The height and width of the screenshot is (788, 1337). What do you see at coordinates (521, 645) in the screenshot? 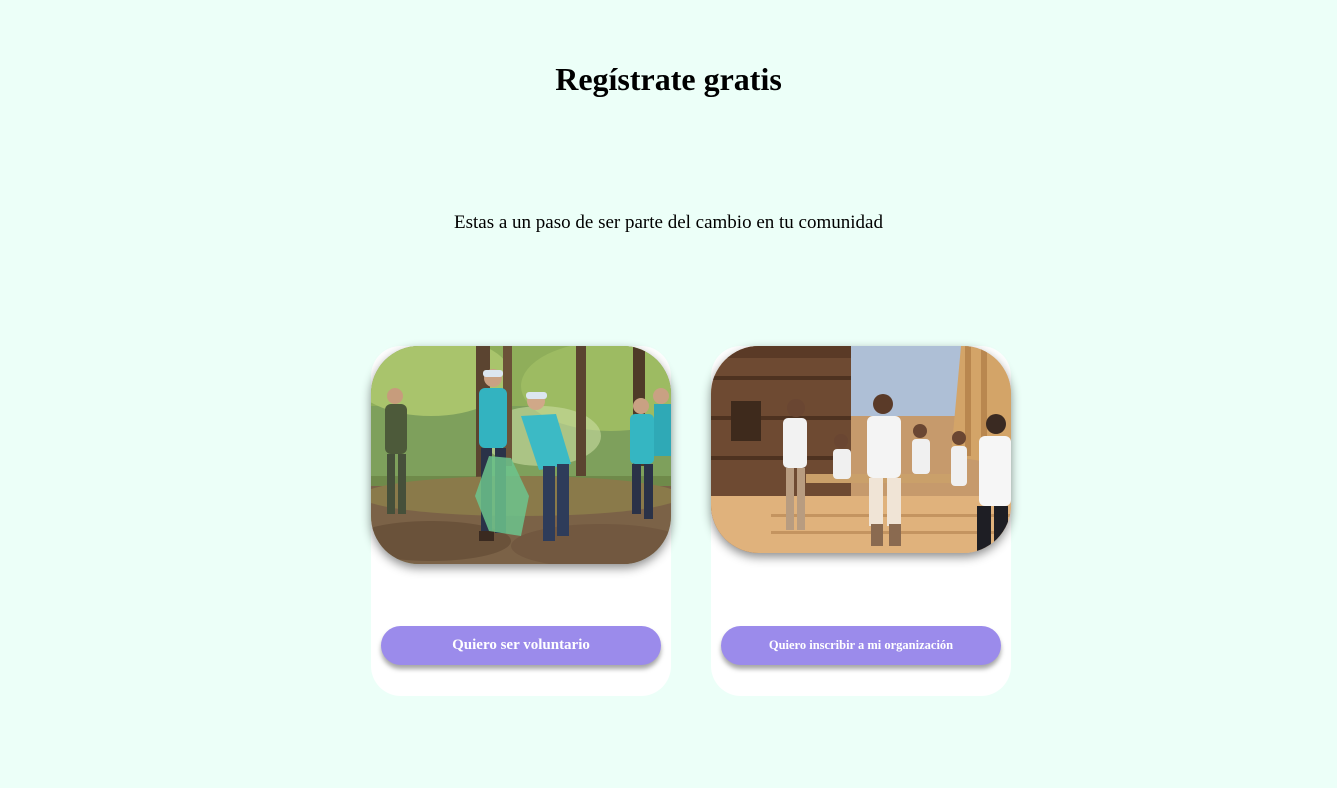
I see `volunteer-signup-button: Quiero ser voluntario` at bounding box center [521, 645].